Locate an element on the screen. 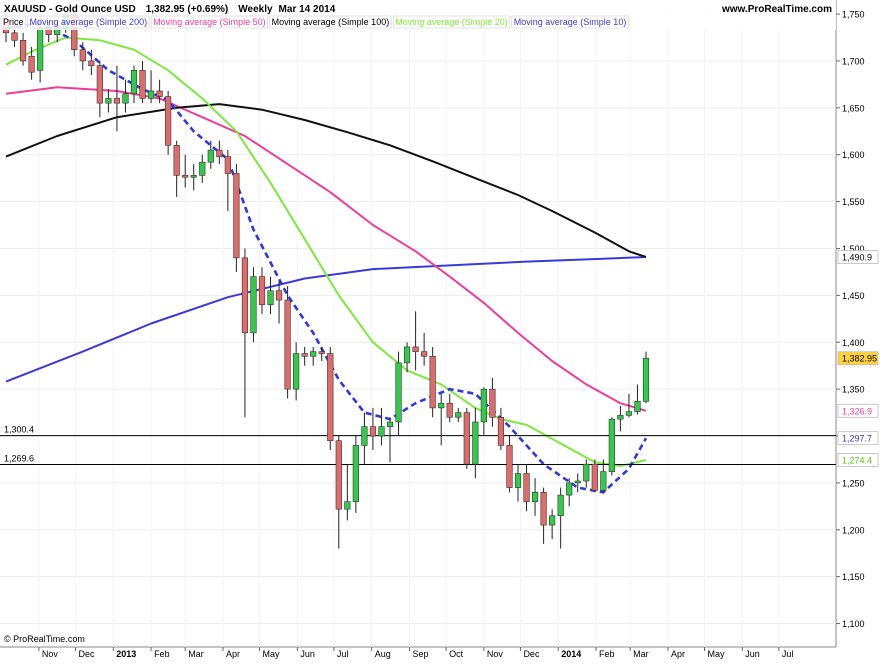 The width and height of the screenshot is (880, 665). date-label: Mar 14 2014 is located at coordinates (307, 9).